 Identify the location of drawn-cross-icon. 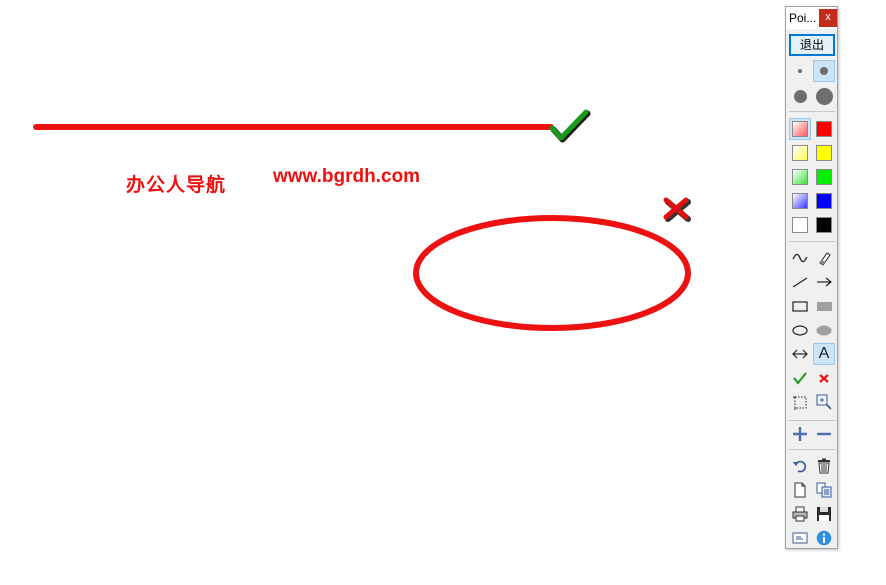
(677, 209).